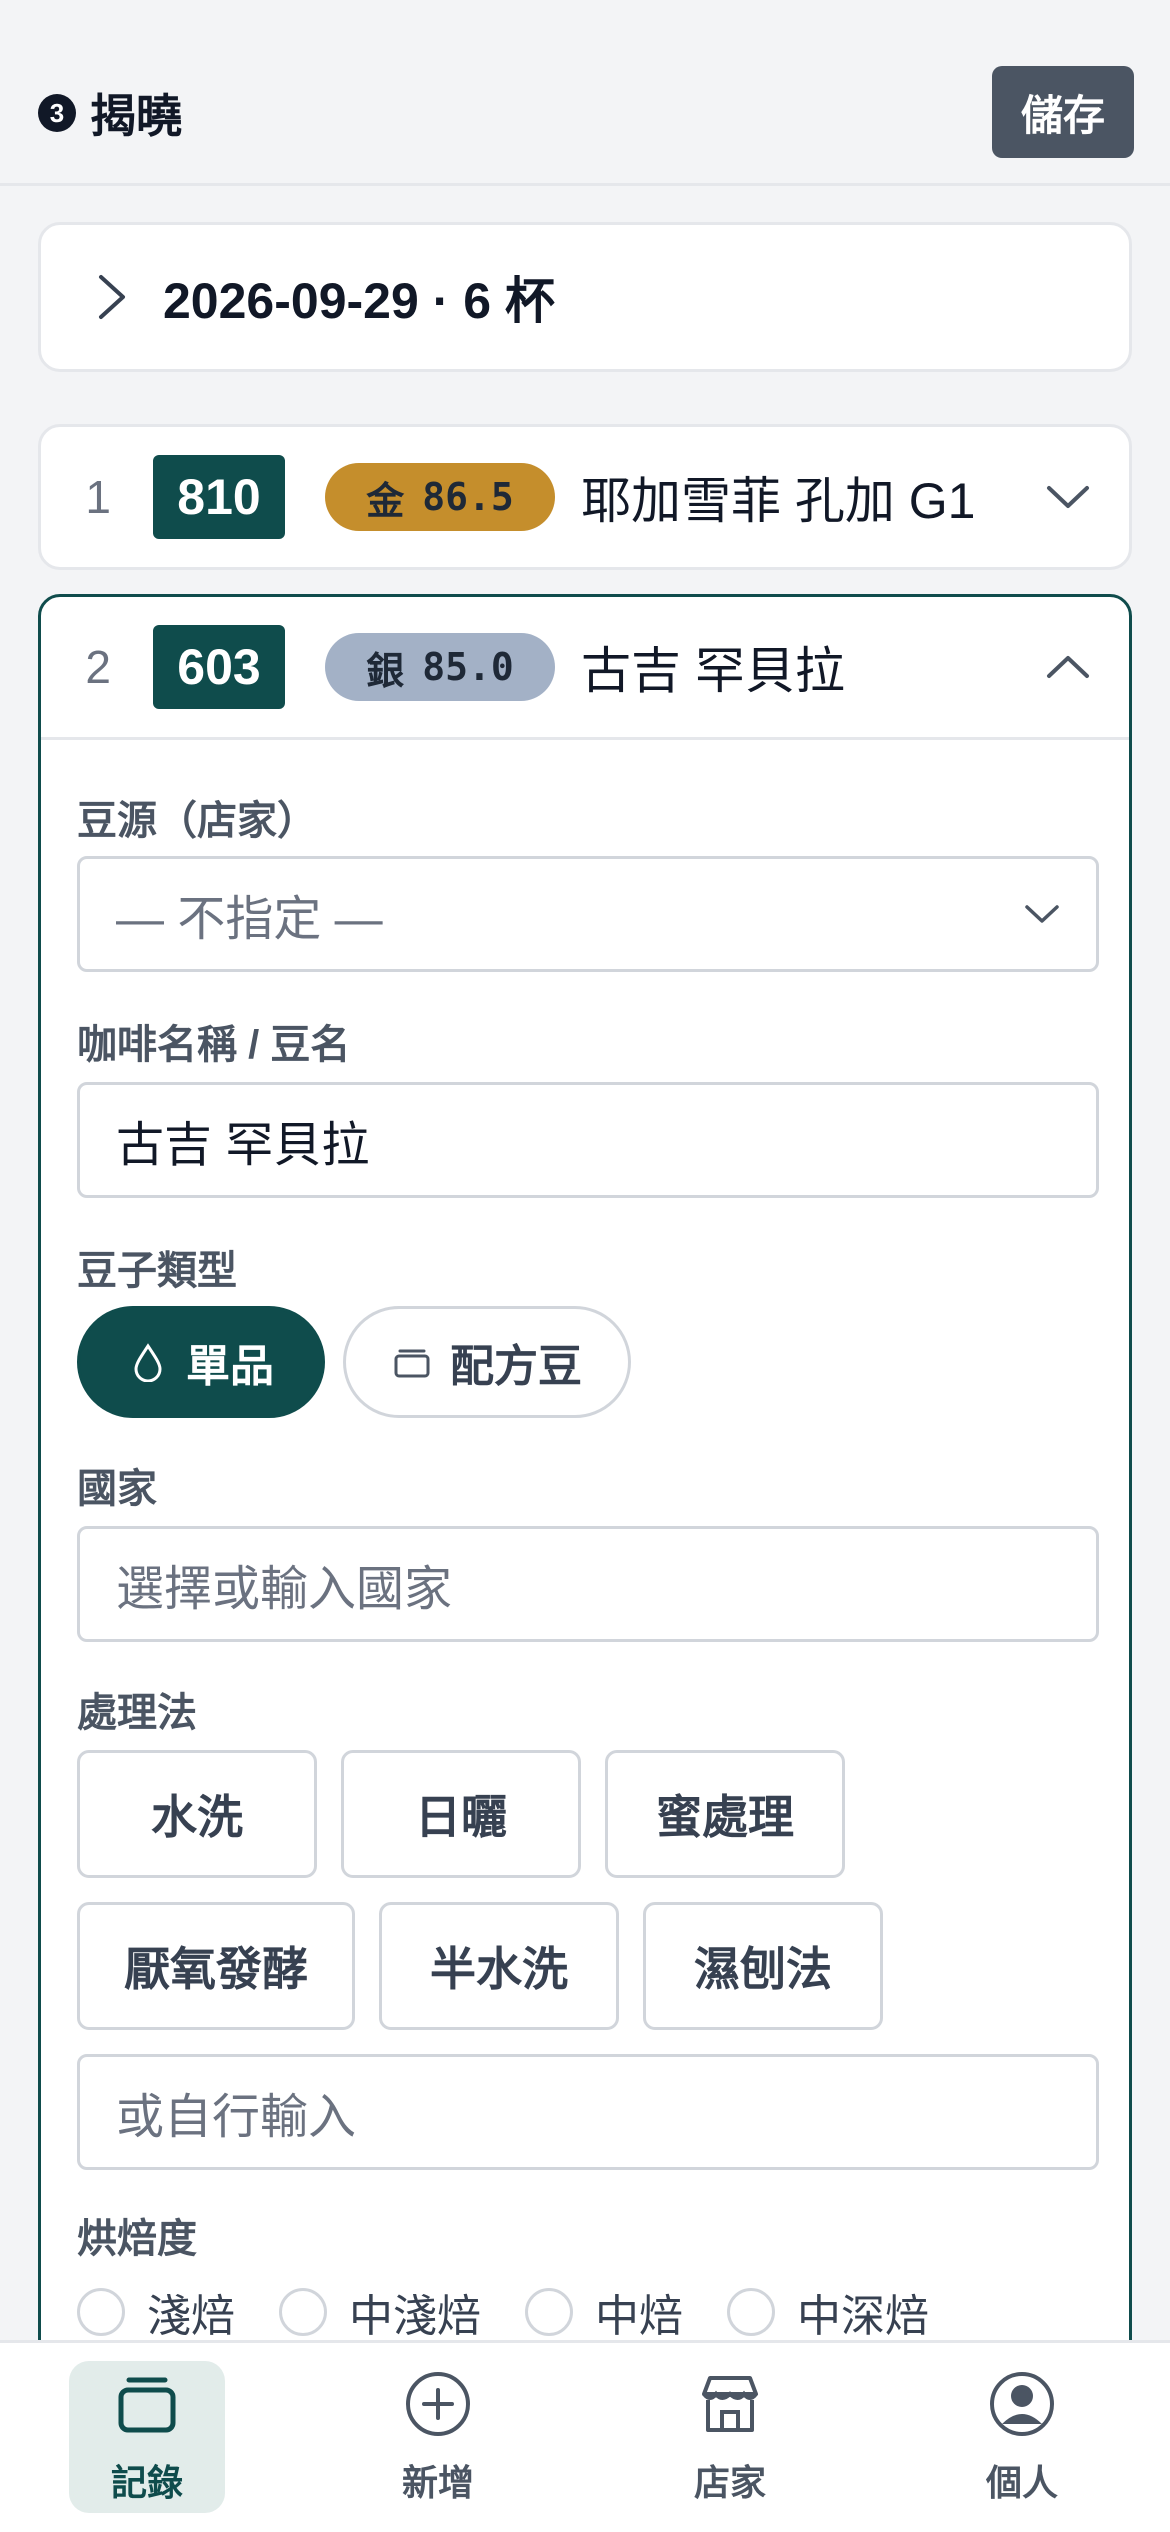  What do you see at coordinates (588, 1584) in the screenshot?
I see `country-input: 選擇或輸入國家` at bounding box center [588, 1584].